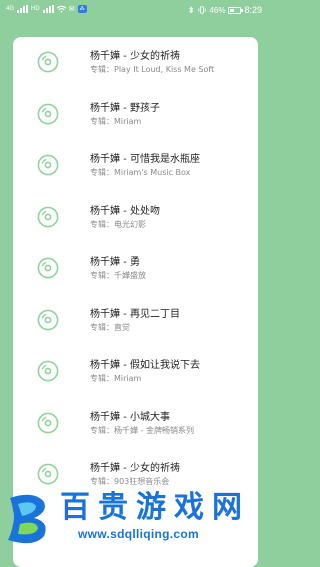 The height and width of the screenshot is (567, 320). Describe the element at coordinates (23, 9) in the screenshot. I see `signal-icon` at that location.